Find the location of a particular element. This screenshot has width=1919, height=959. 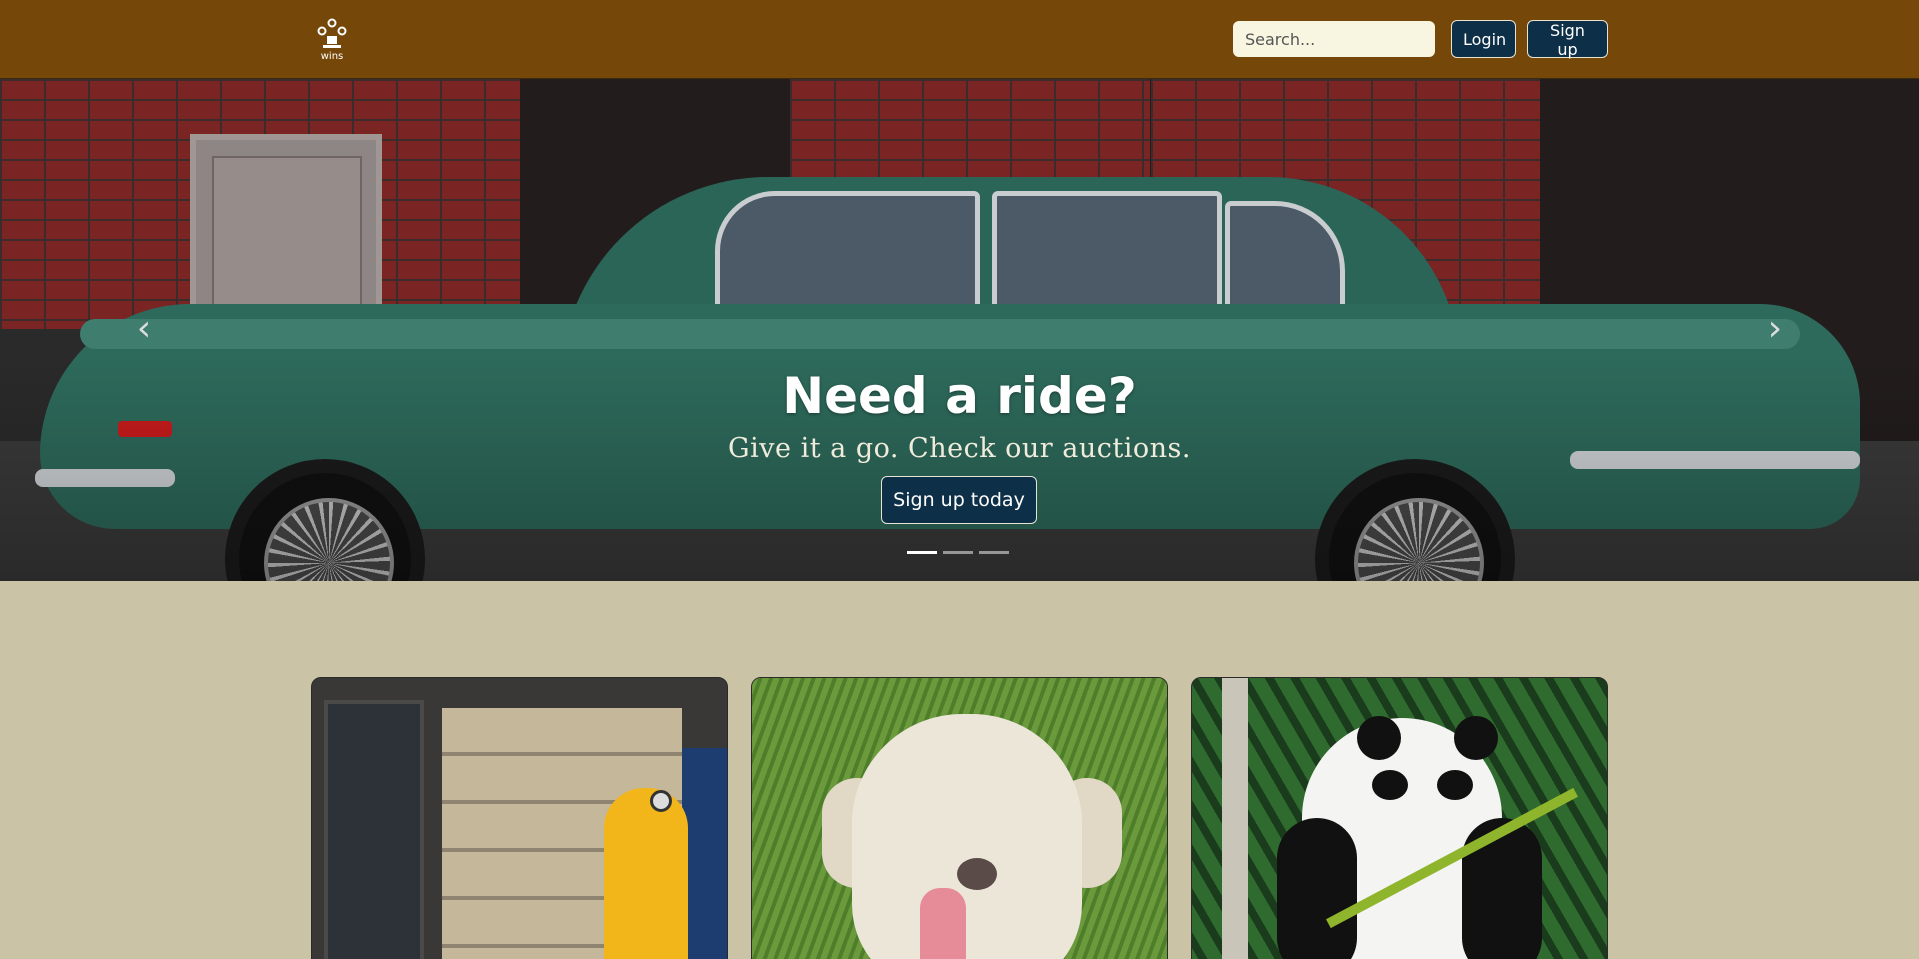

chevron-right-icon: › is located at coordinates (1775, 328).